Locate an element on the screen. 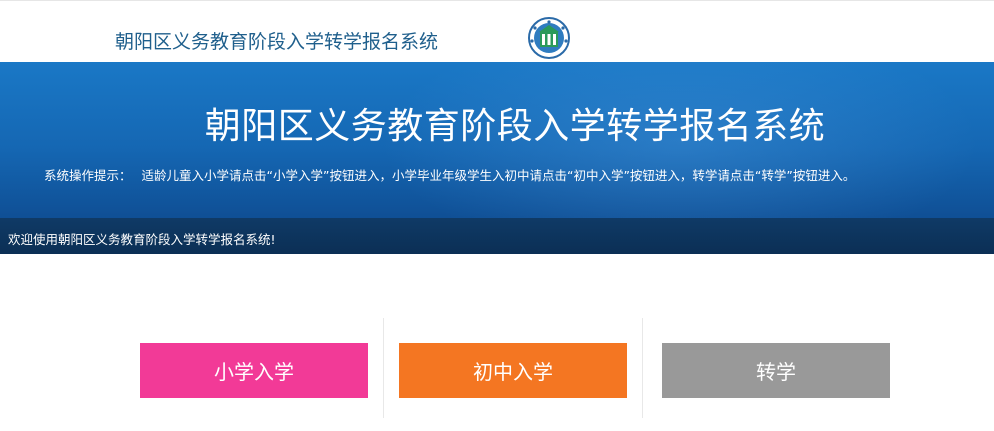 The width and height of the screenshot is (994, 431). middle-school-enroll-button: 初中入学 is located at coordinates (513, 370).